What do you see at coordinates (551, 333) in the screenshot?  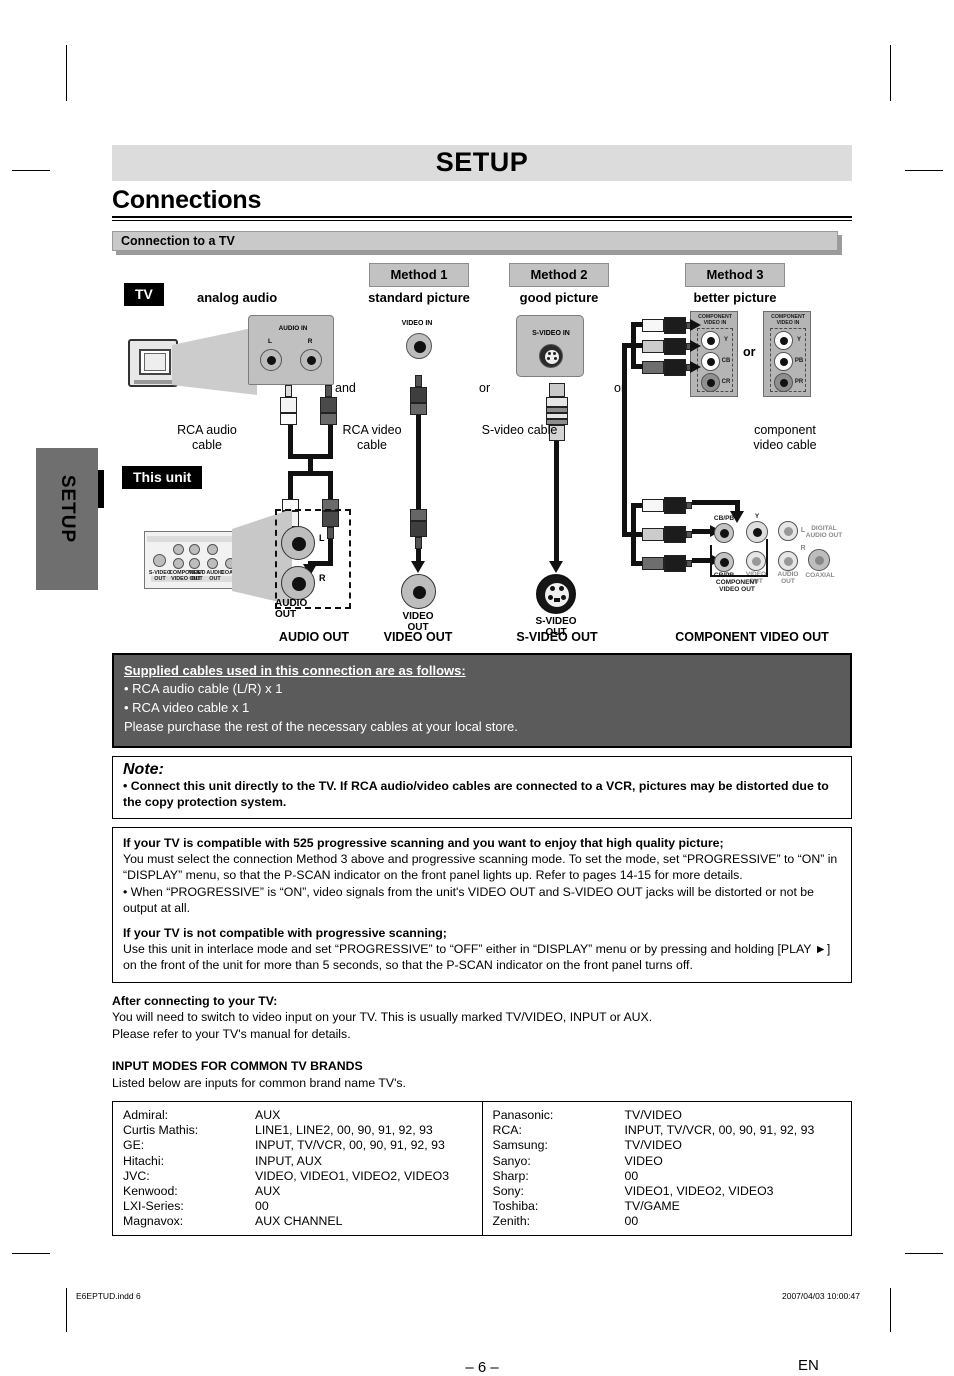 I see `svideo-in-label: S-VIDEO IN` at bounding box center [551, 333].